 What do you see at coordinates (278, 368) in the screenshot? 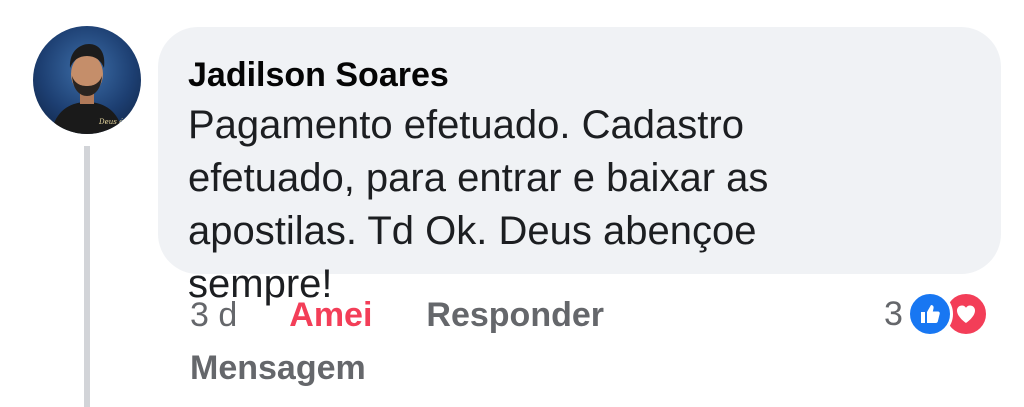
I see `message-button: Mensagem` at bounding box center [278, 368].